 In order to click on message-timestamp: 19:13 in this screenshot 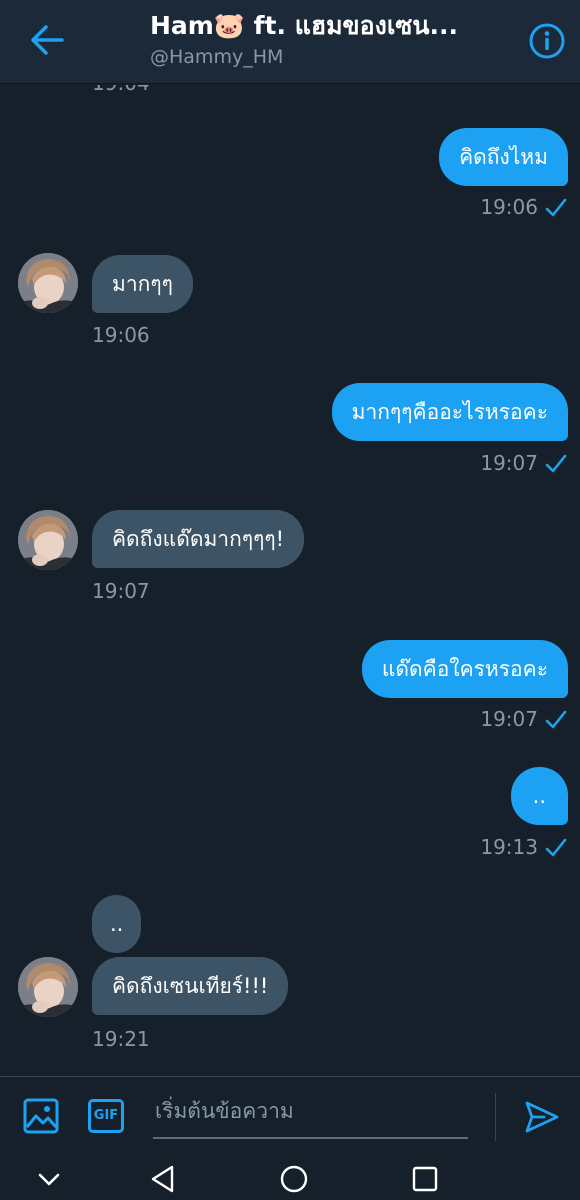, I will do `click(509, 847)`.